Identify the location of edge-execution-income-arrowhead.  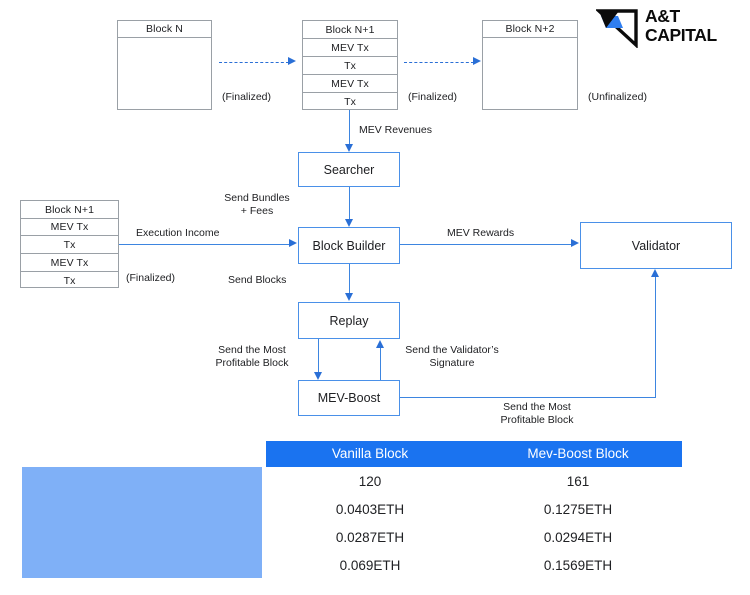
(293, 243).